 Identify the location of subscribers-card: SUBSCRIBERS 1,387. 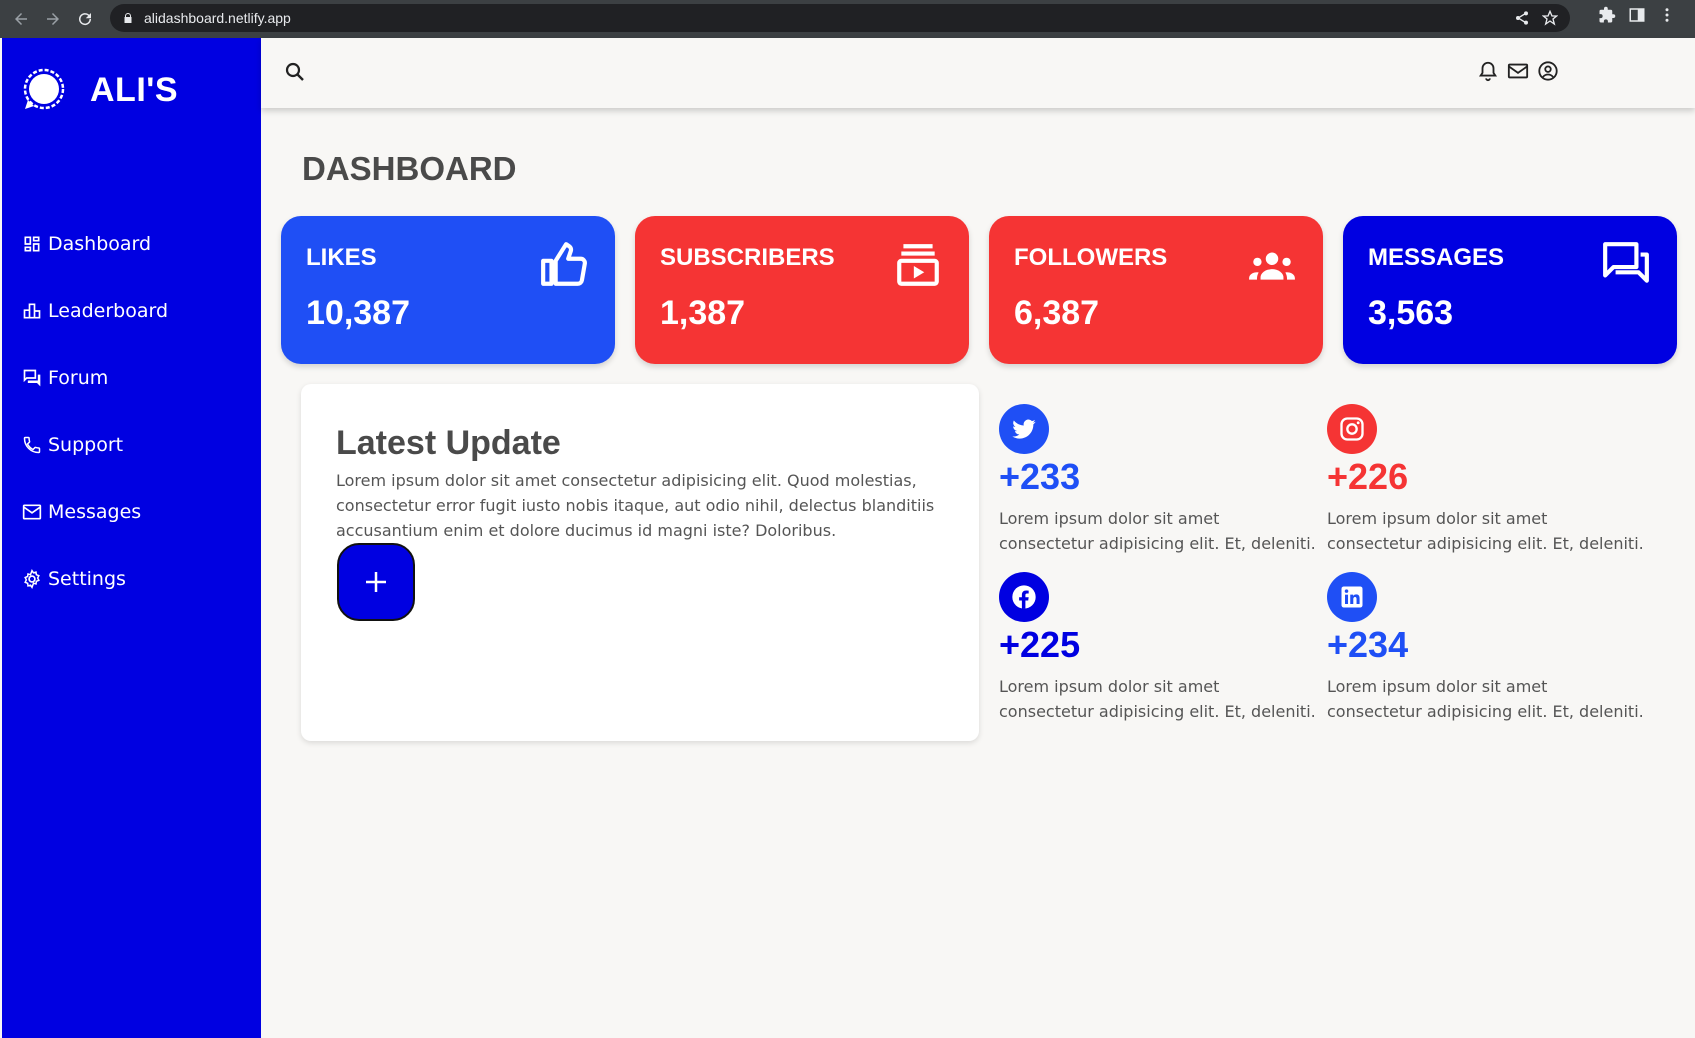
(802, 290).